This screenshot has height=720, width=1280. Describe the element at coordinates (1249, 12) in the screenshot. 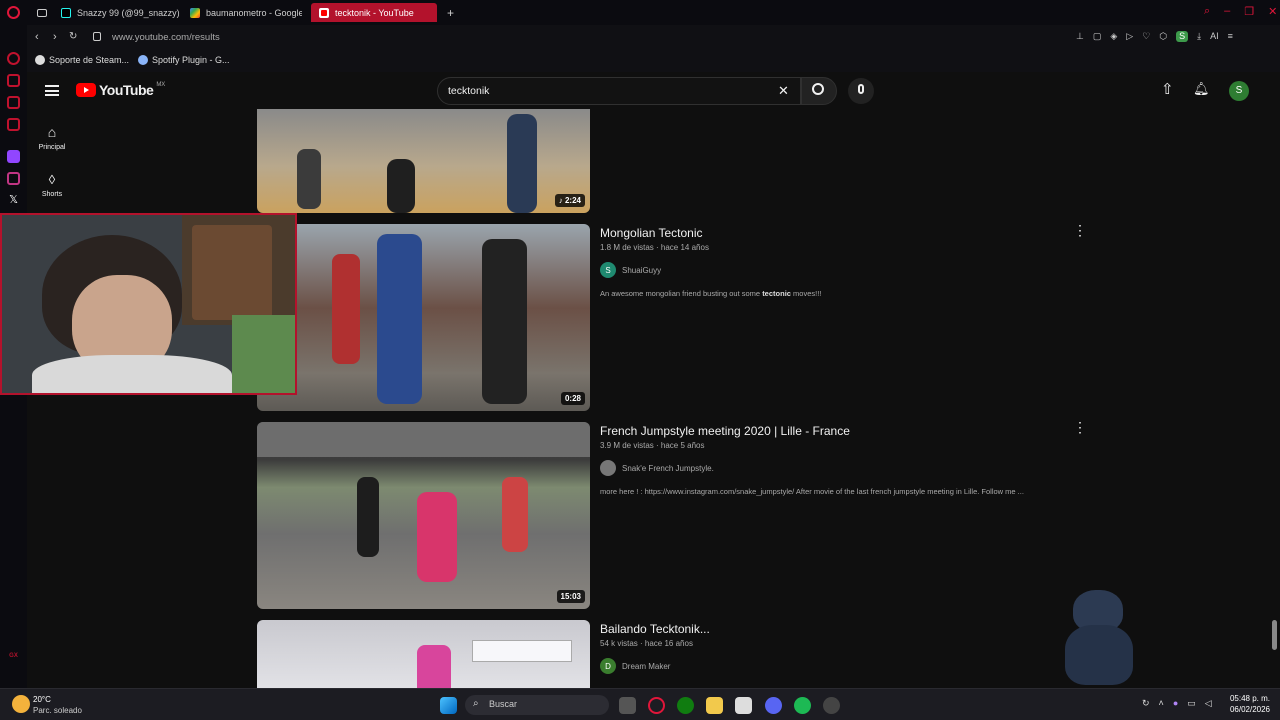

I see `maximize-icon: ❐` at that location.